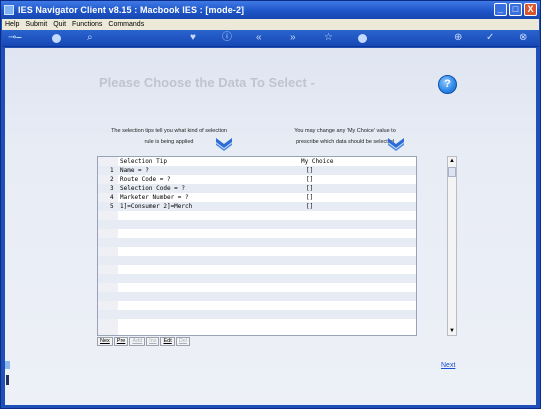 Image resolution: width=541 pixels, height=409 pixels. Describe the element at coordinates (193, 38) in the screenshot. I see `heart-icon: ♥` at that location.